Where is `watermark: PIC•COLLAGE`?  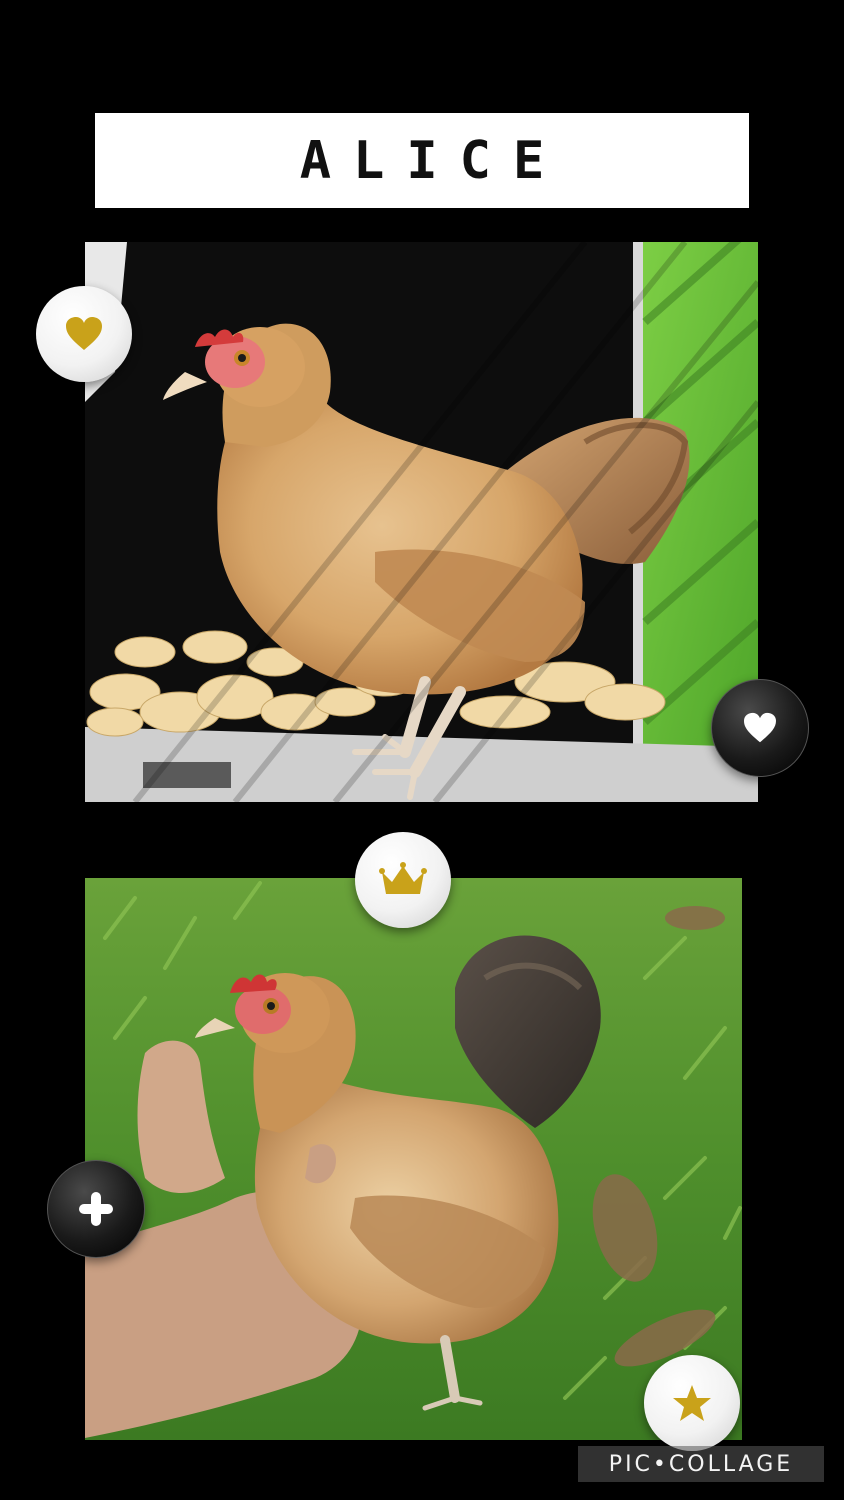 watermark: PIC•COLLAGE is located at coordinates (701, 1464).